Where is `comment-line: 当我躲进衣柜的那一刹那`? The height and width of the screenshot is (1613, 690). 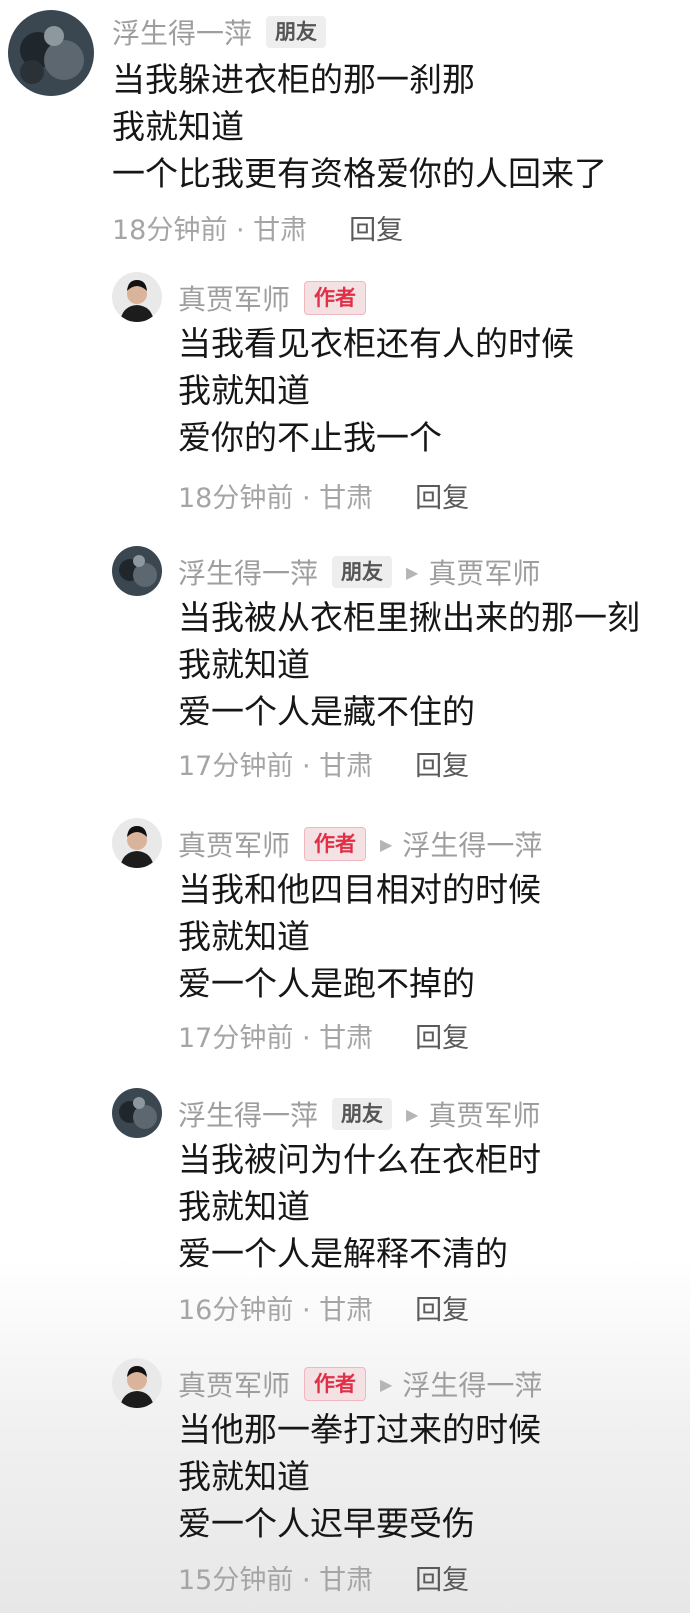
comment-line: 当我躲进衣柜的那一刹那 is located at coordinates (293, 79).